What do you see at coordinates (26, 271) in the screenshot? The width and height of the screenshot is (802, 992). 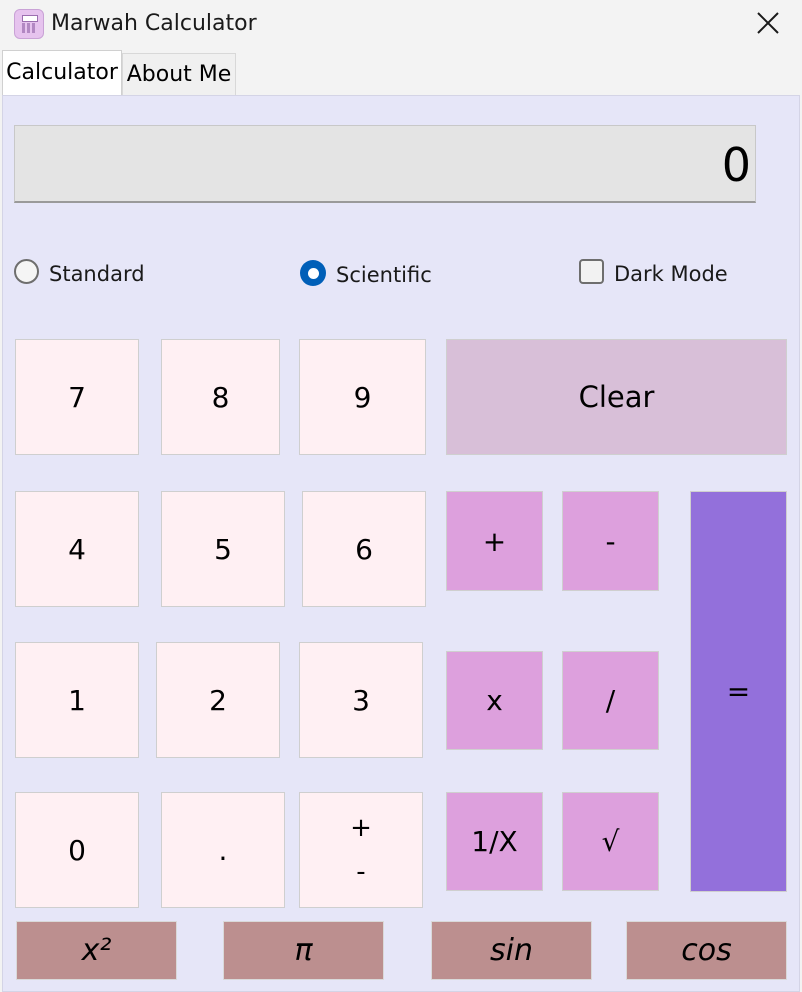 I see `standard-radio` at bounding box center [26, 271].